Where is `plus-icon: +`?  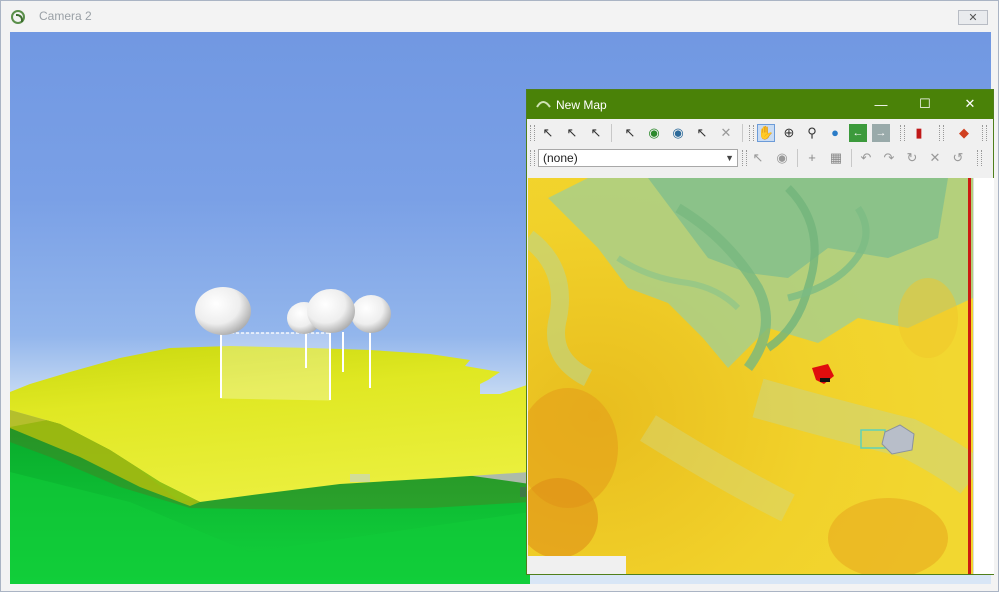 plus-icon: + is located at coordinates (812, 158).